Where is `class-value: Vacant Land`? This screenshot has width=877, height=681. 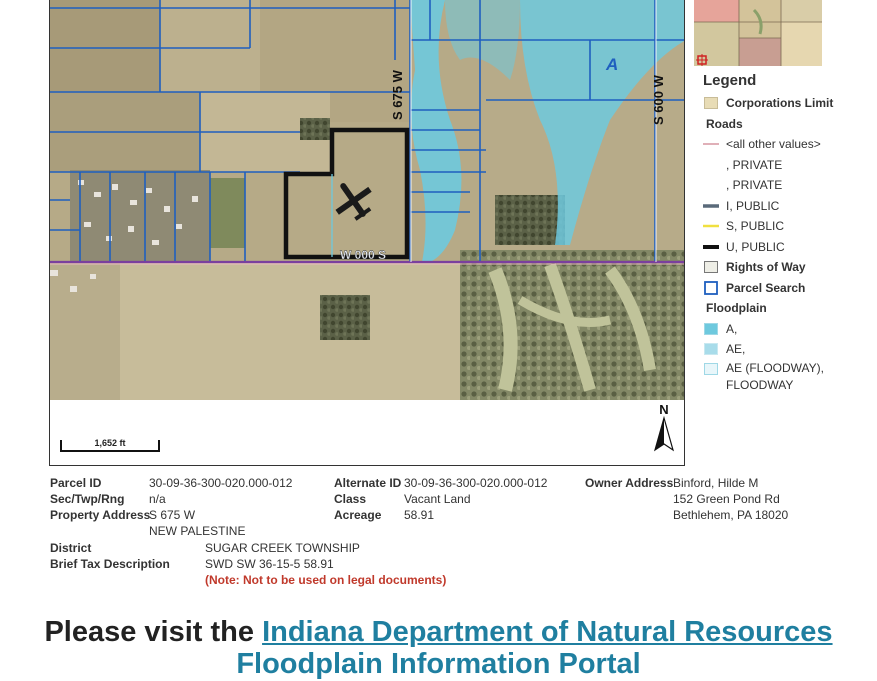 class-value: Vacant Land is located at coordinates (437, 499).